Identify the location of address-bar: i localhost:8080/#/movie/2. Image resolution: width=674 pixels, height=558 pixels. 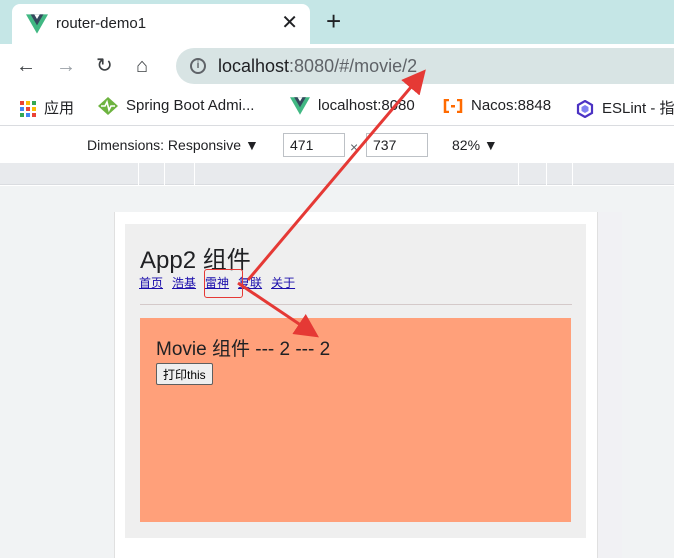
(425, 66).